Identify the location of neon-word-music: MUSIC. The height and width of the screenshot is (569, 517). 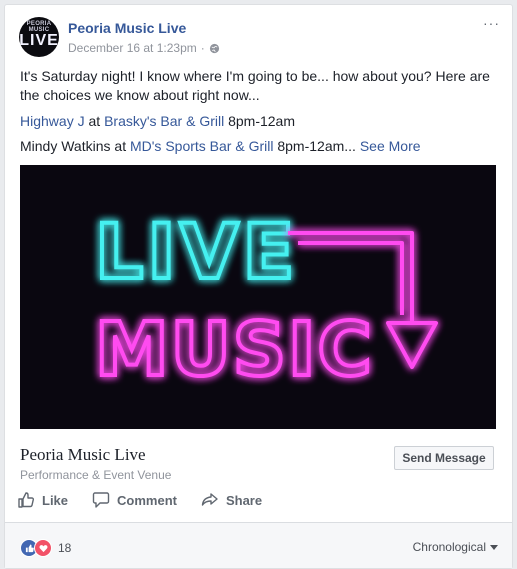
(234, 350).